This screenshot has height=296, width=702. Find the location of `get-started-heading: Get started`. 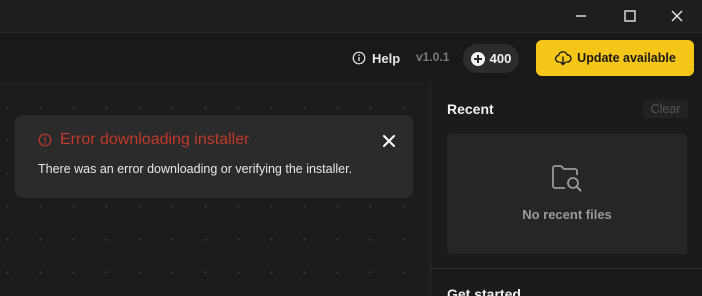

get-started-heading: Get started is located at coordinates (484, 291).